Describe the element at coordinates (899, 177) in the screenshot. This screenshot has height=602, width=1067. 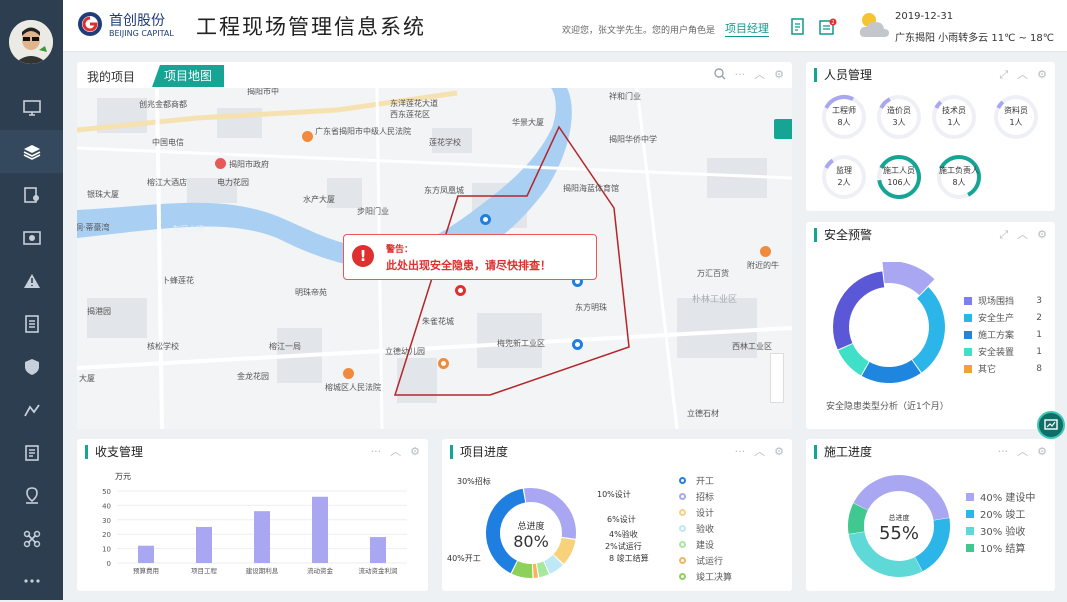
I see `personnel-role-item: 施工人员106人` at that location.